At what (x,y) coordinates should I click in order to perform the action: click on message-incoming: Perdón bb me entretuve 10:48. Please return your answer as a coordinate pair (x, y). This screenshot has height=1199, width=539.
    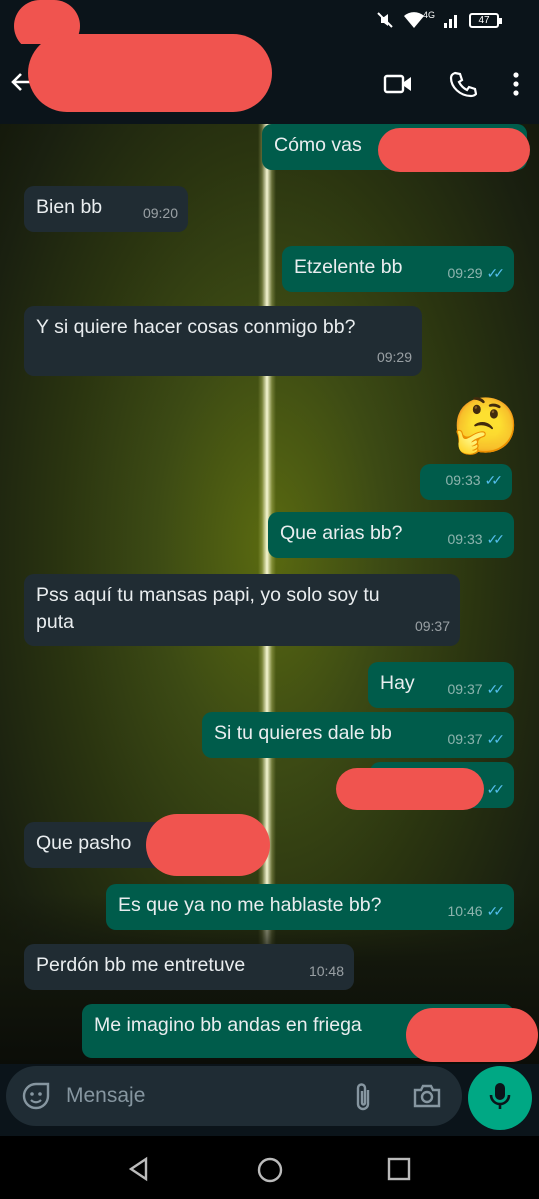
    Looking at the image, I should click on (189, 967).